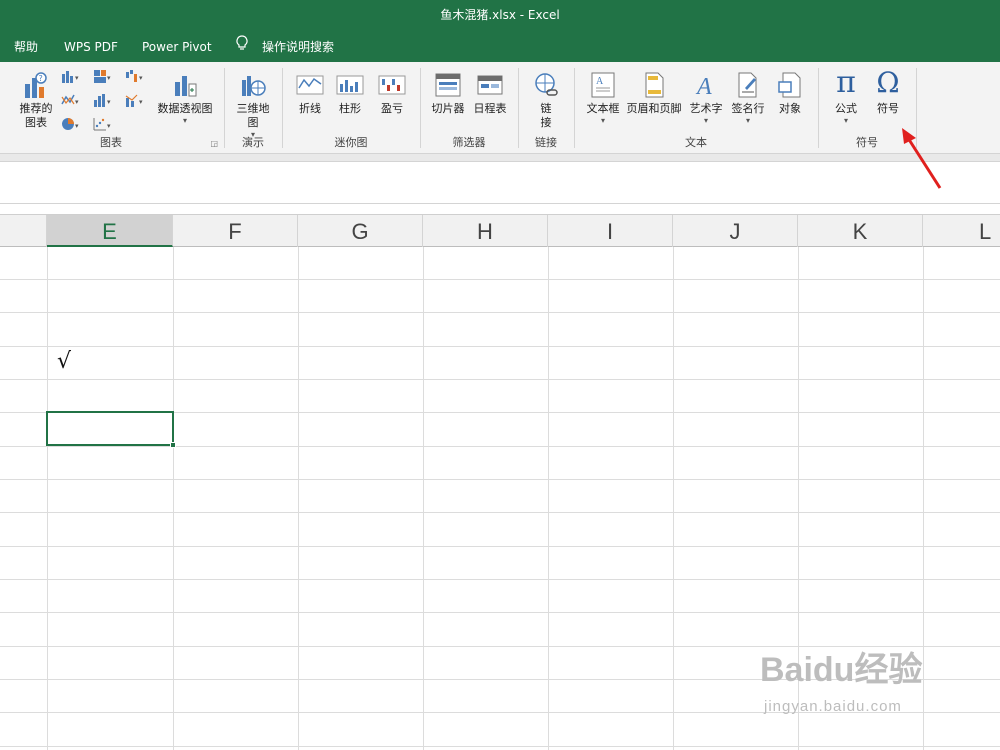  Describe the element at coordinates (888, 91) in the screenshot. I see `symbol-button: Ω 符号` at that location.